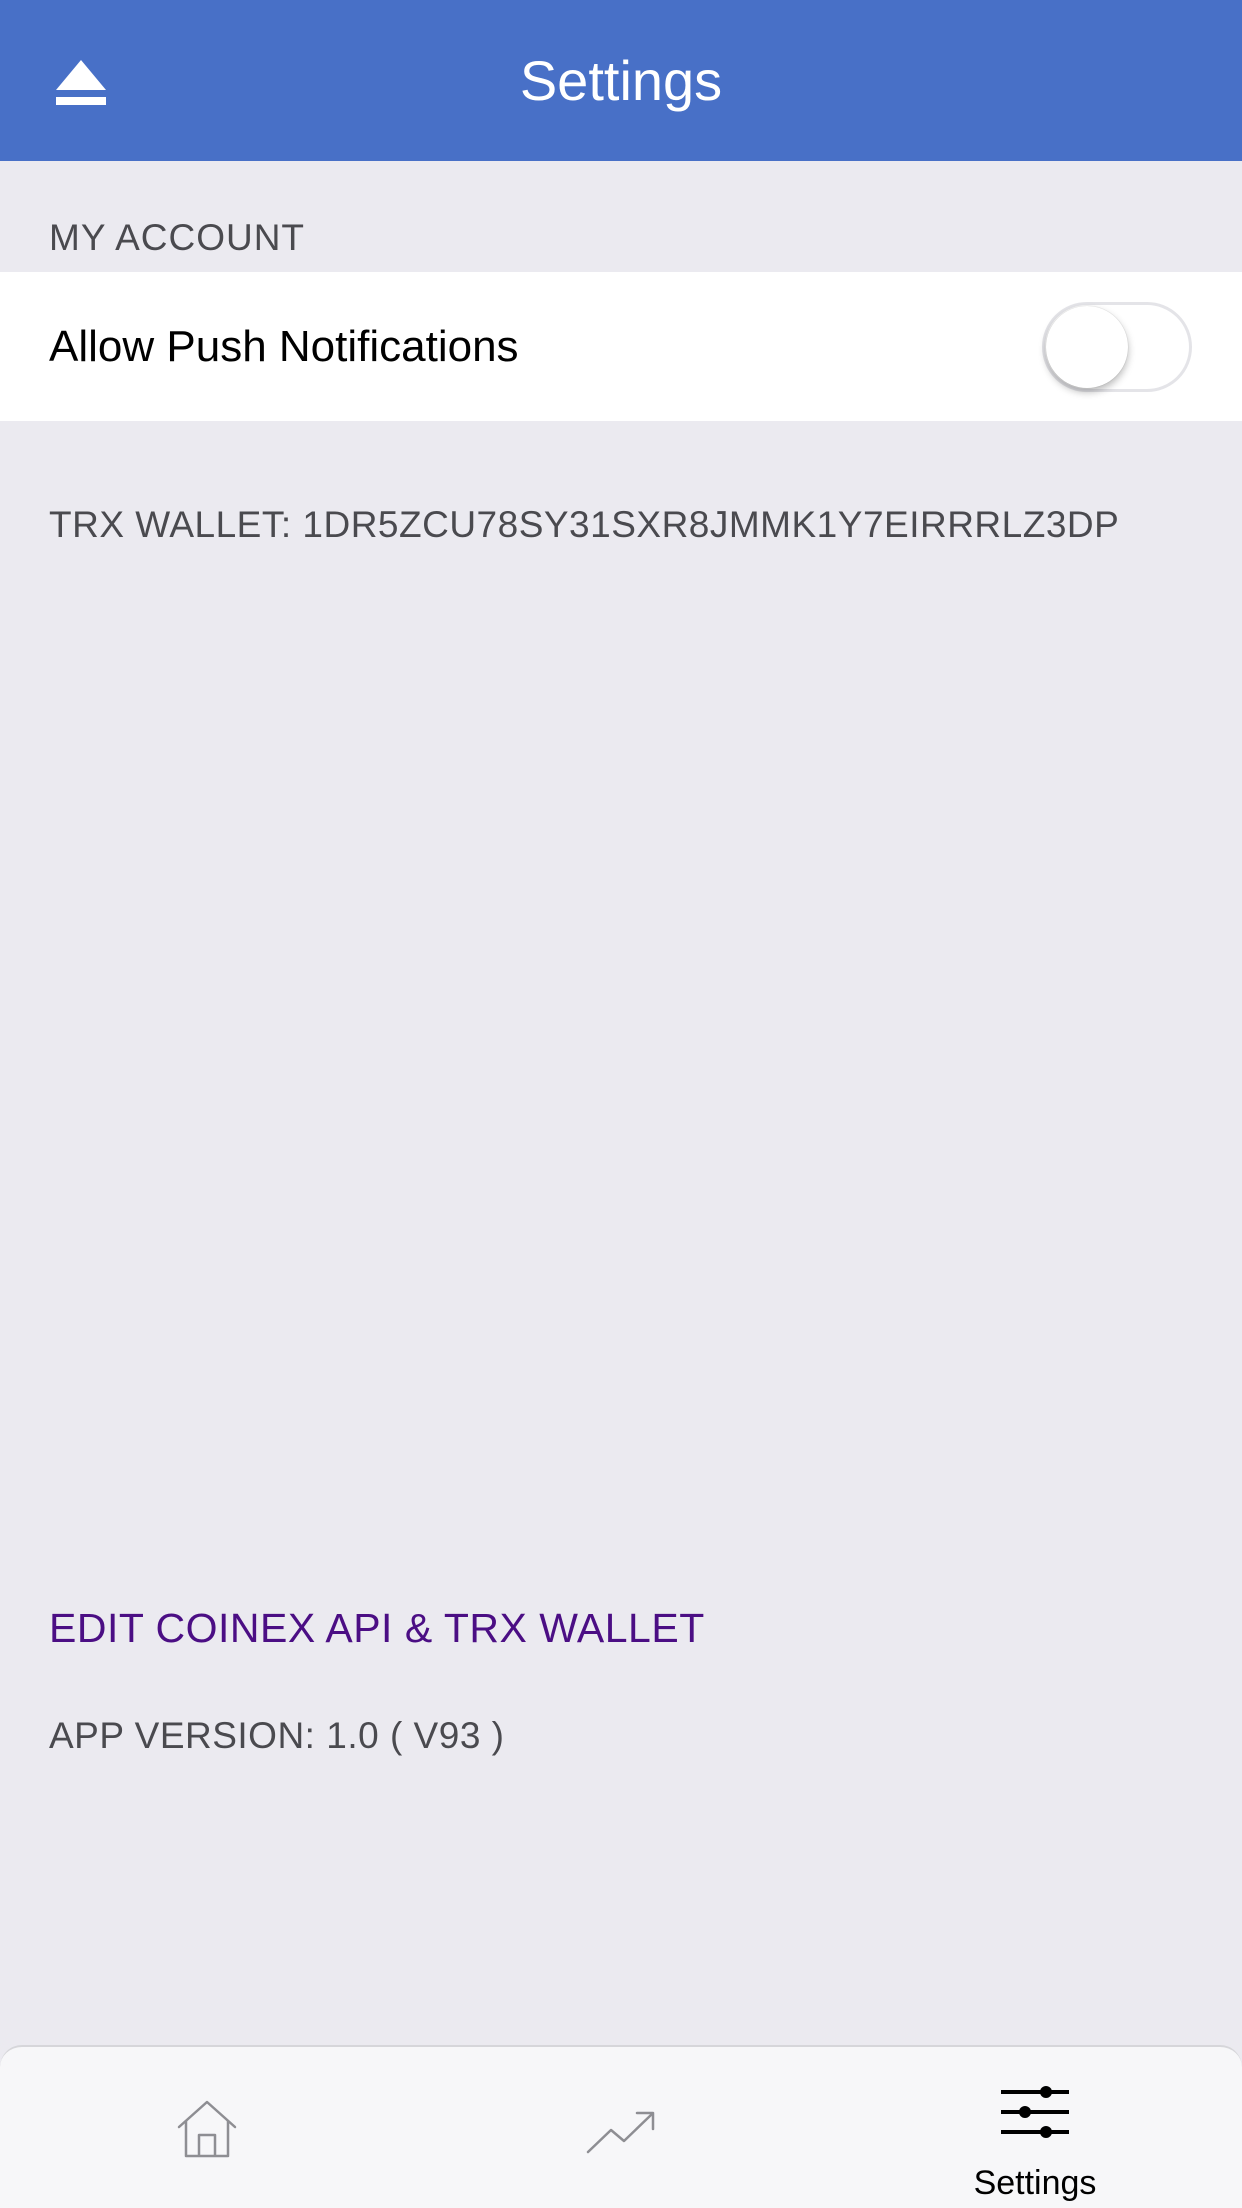  I want to click on app-version-label: APP VERSION: 1.0 ( V93 ), so click(277, 1735).